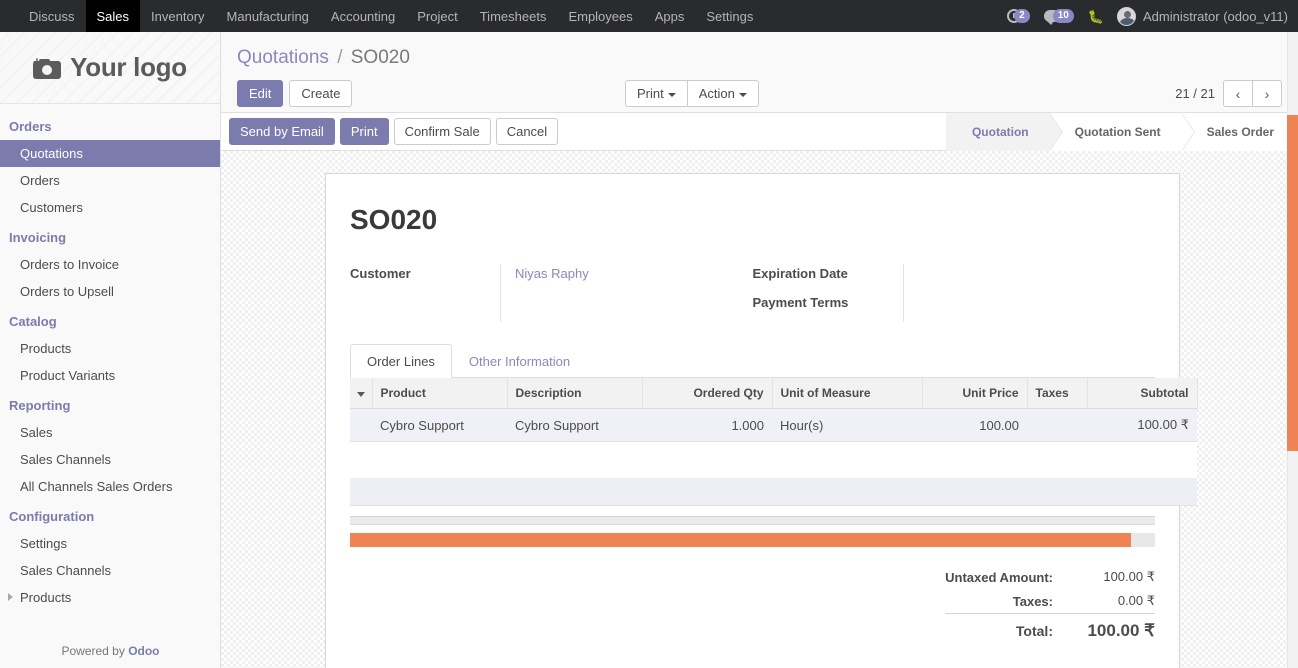 The width and height of the screenshot is (1298, 668). I want to click on sidebar-item-customers: Customers, so click(110, 207).